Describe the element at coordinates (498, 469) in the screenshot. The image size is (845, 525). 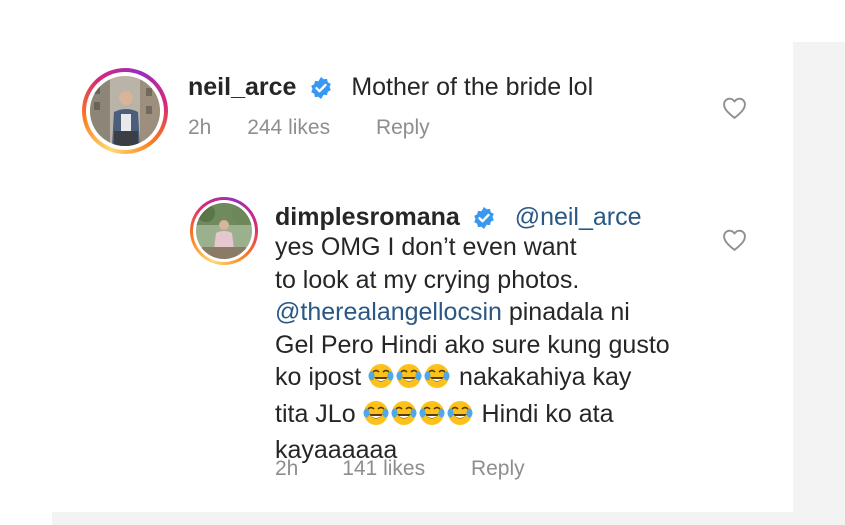
I see `reply-reply-button: Reply` at that location.